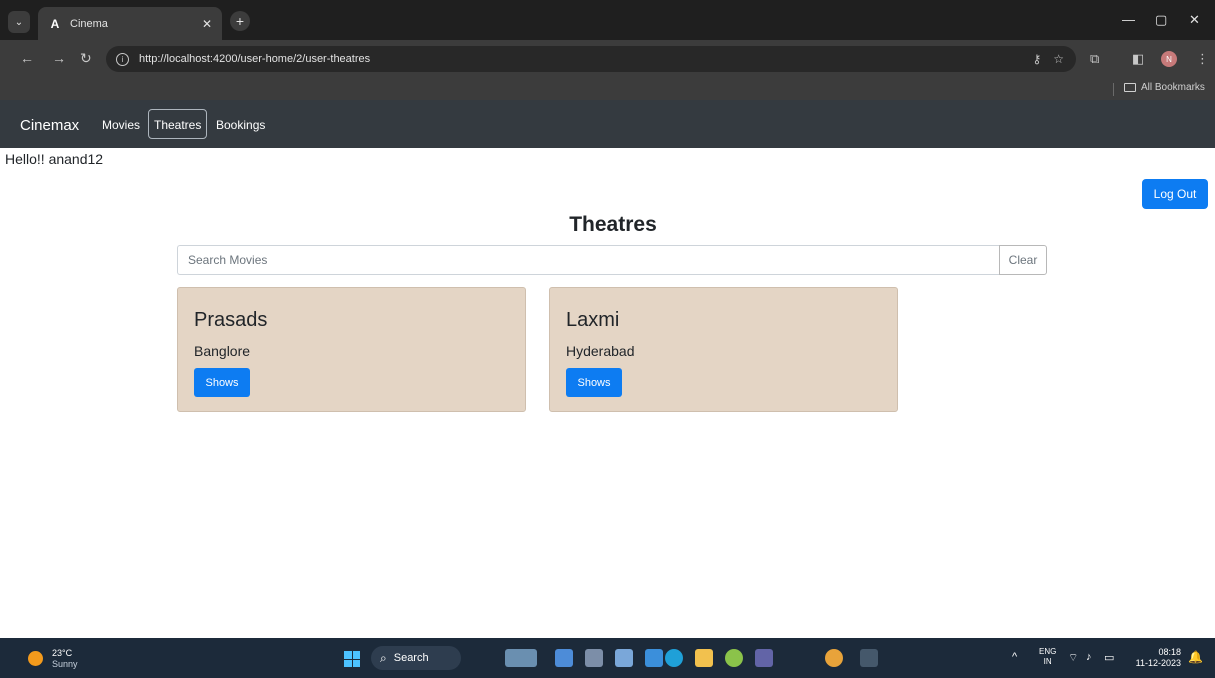 The width and height of the screenshot is (1215, 678). I want to click on windows-start-icon, so click(352, 659).